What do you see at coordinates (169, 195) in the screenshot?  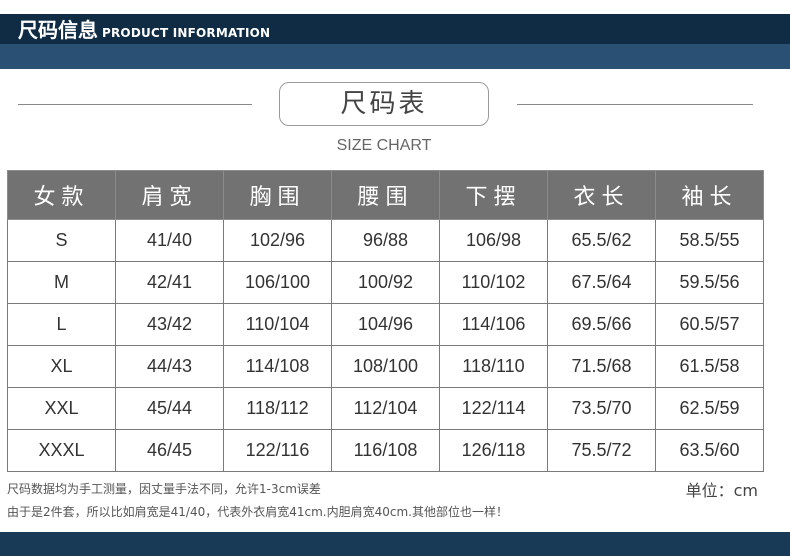 I see `column-header: 肩宽` at bounding box center [169, 195].